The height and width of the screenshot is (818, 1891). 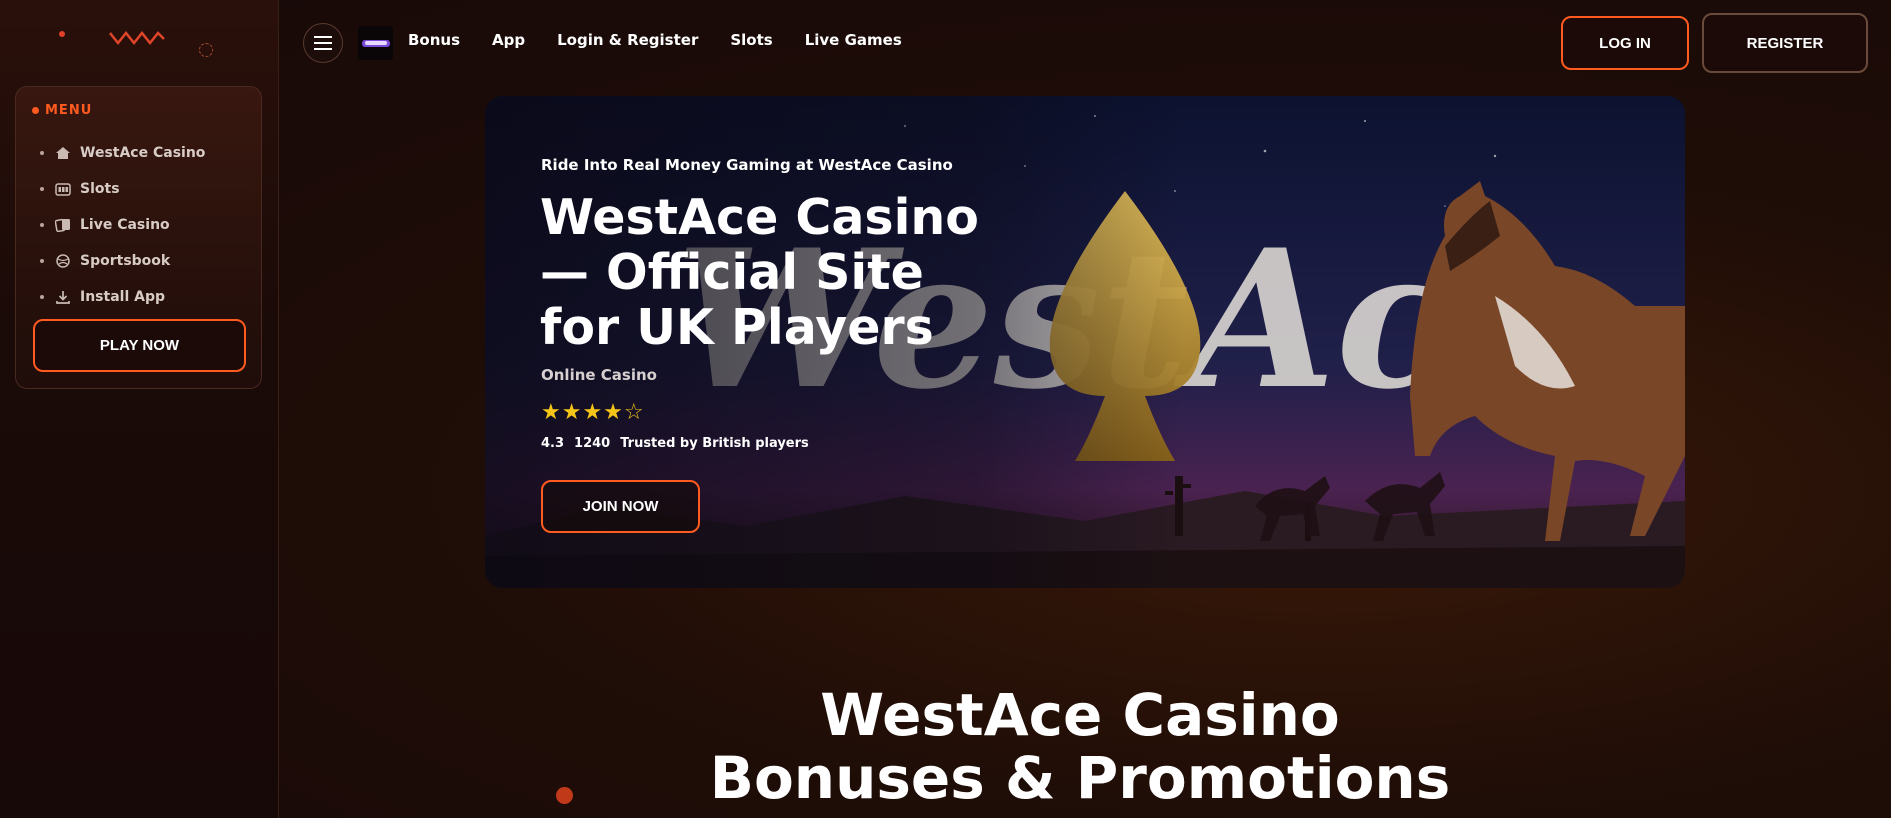 I want to click on sidebar-item-install-app: Install App, so click(x=122, y=297).